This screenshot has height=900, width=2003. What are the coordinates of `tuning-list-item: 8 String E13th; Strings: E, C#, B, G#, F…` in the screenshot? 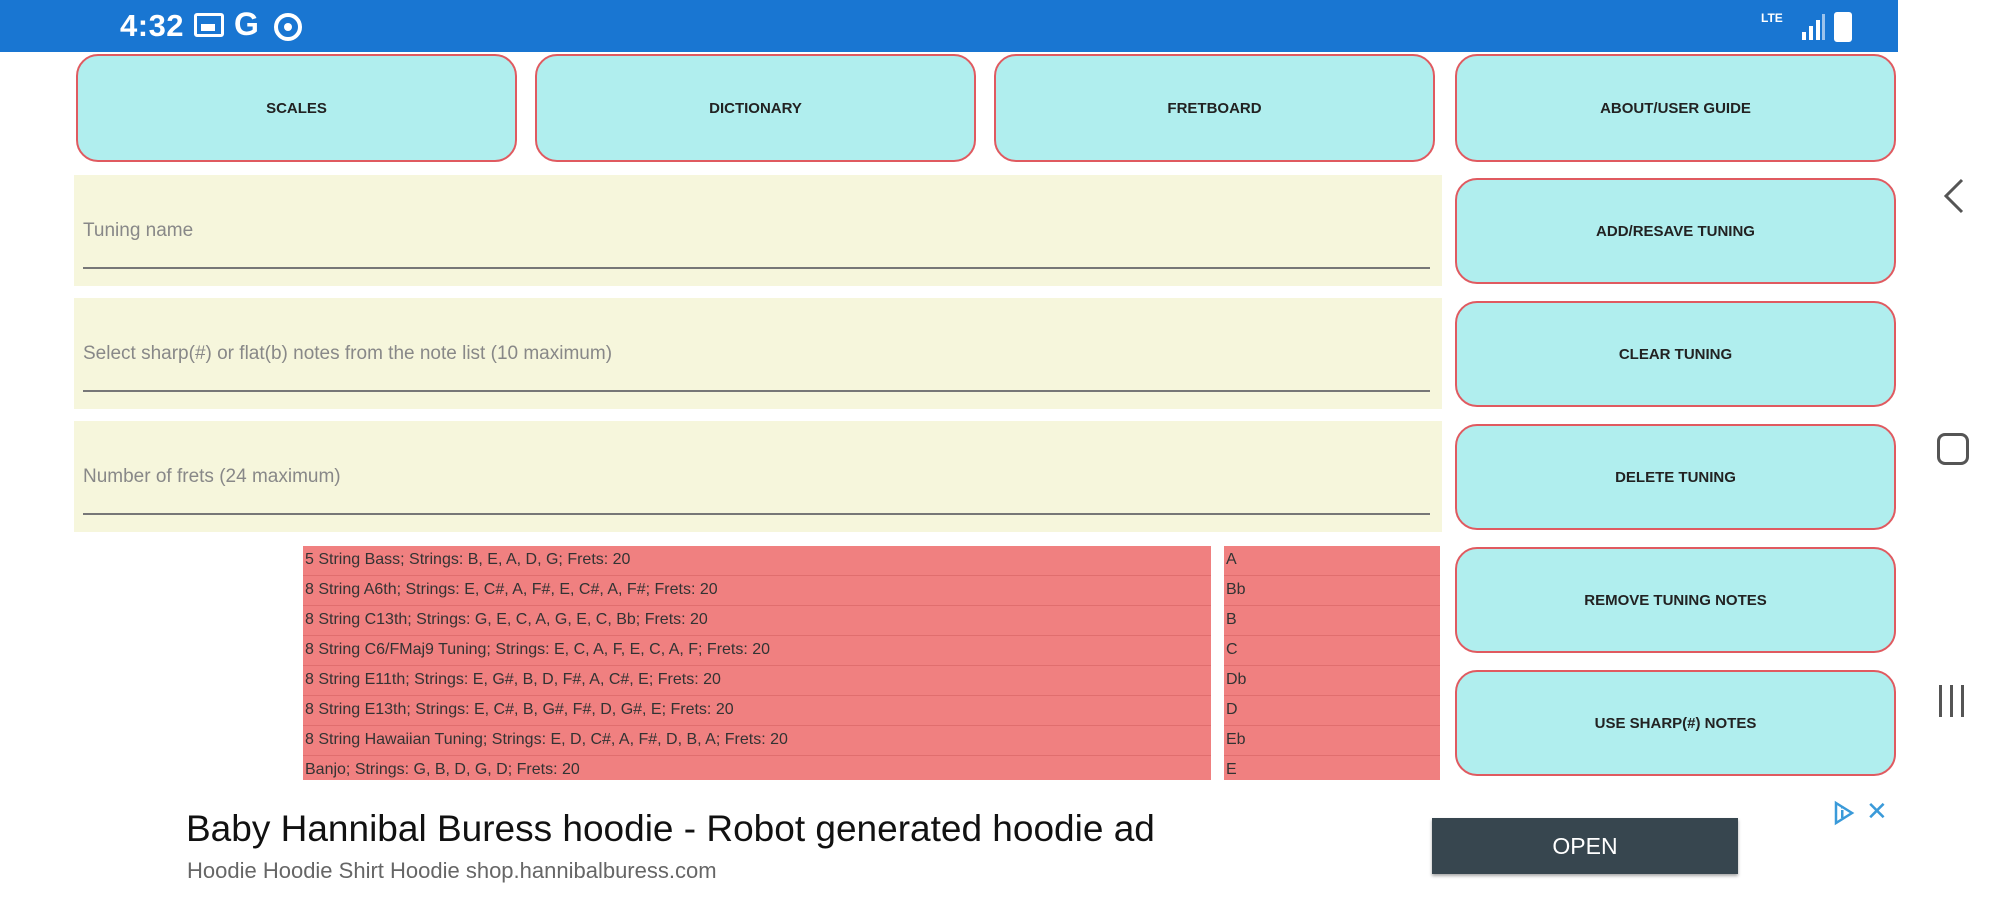 It's located at (757, 711).